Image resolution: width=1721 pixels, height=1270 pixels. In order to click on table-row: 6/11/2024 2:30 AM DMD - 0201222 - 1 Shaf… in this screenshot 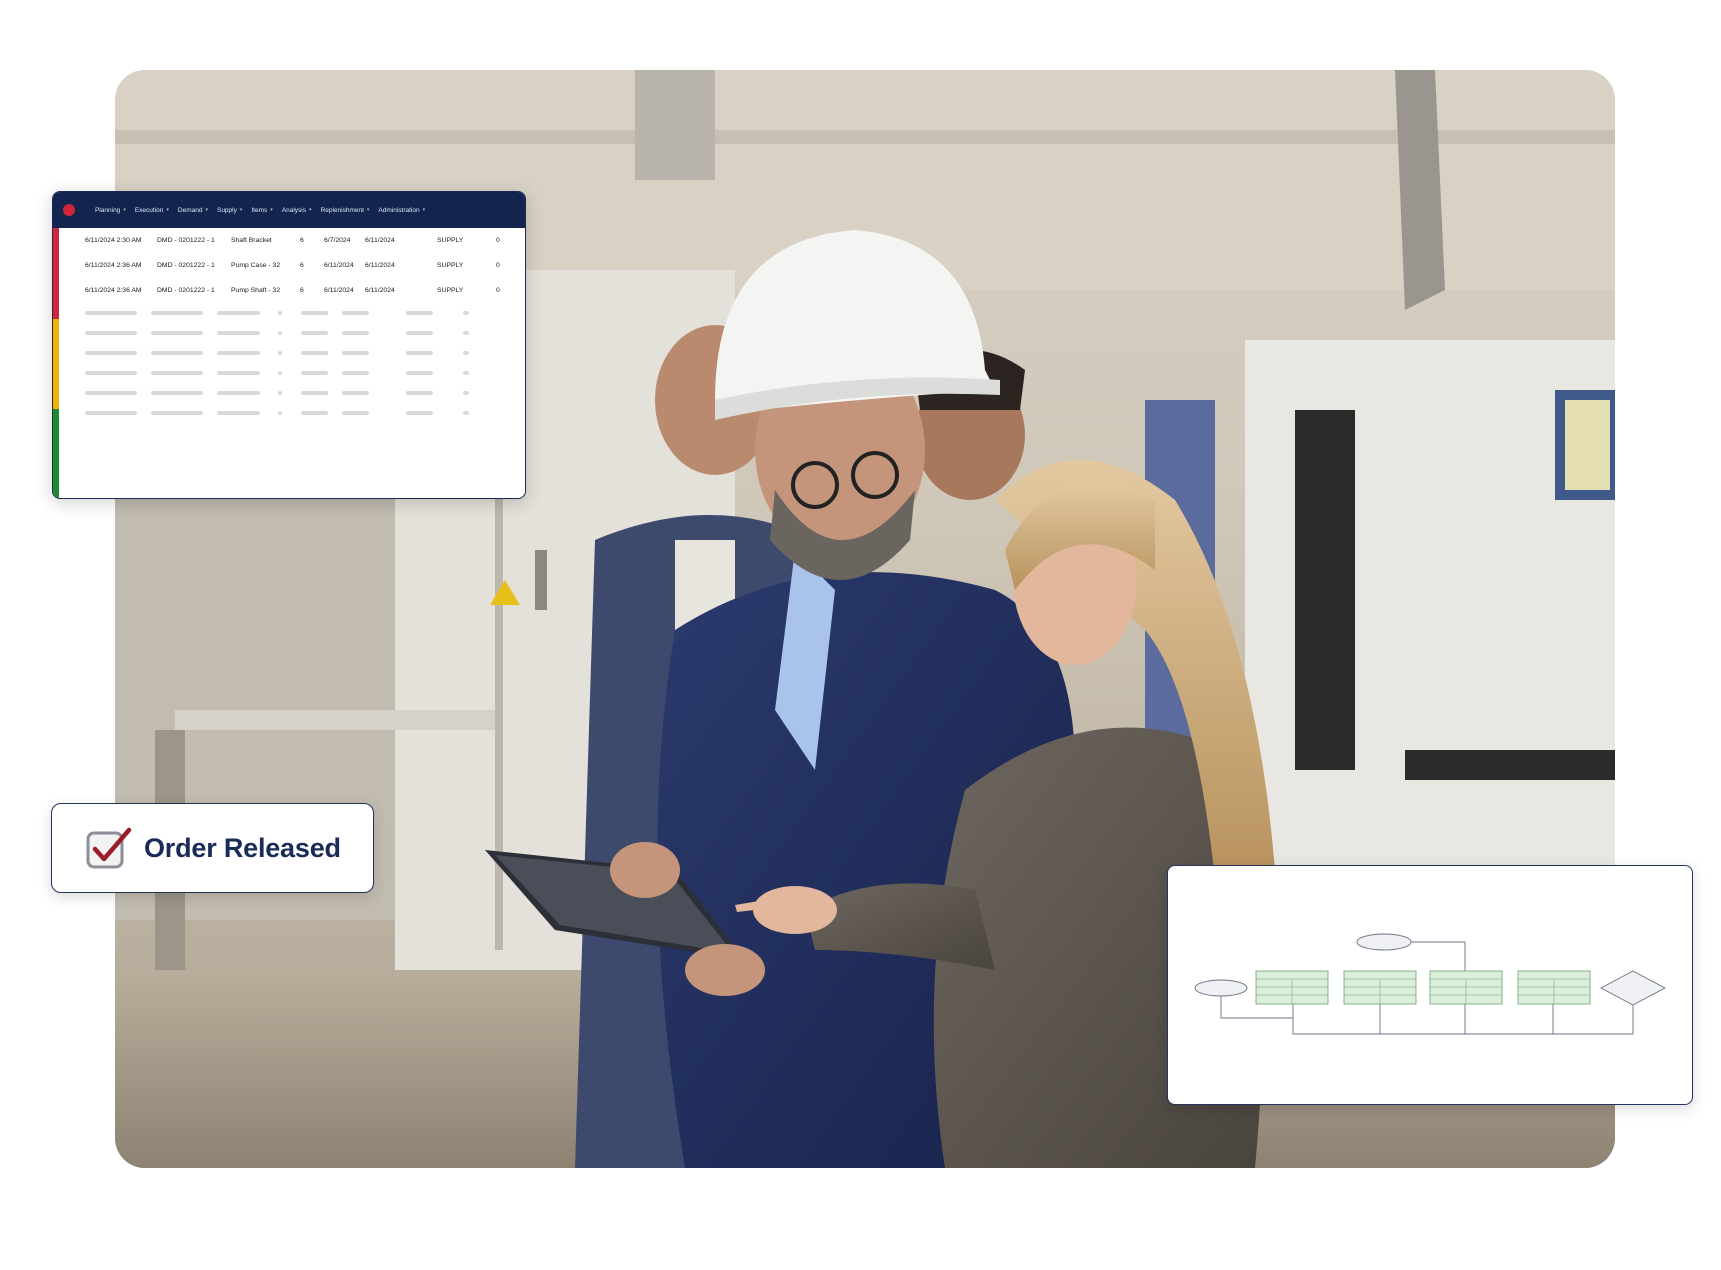, I will do `click(292, 240)`.